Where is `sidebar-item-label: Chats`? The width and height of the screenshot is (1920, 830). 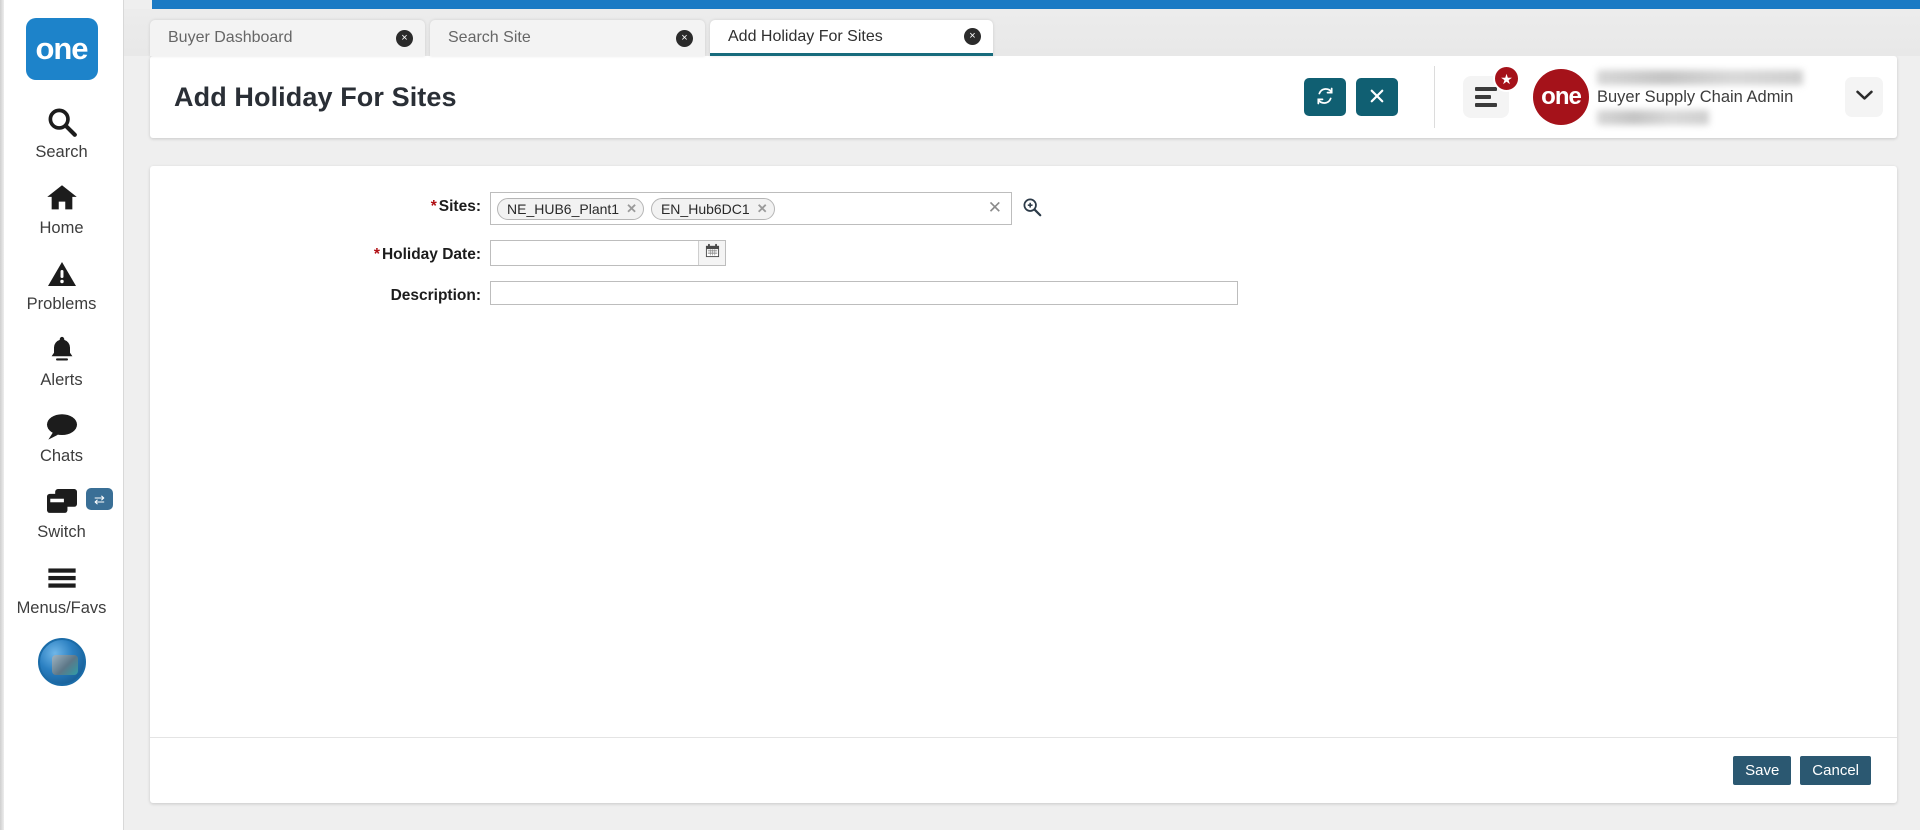
sidebar-item-label: Chats is located at coordinates (61, 456).